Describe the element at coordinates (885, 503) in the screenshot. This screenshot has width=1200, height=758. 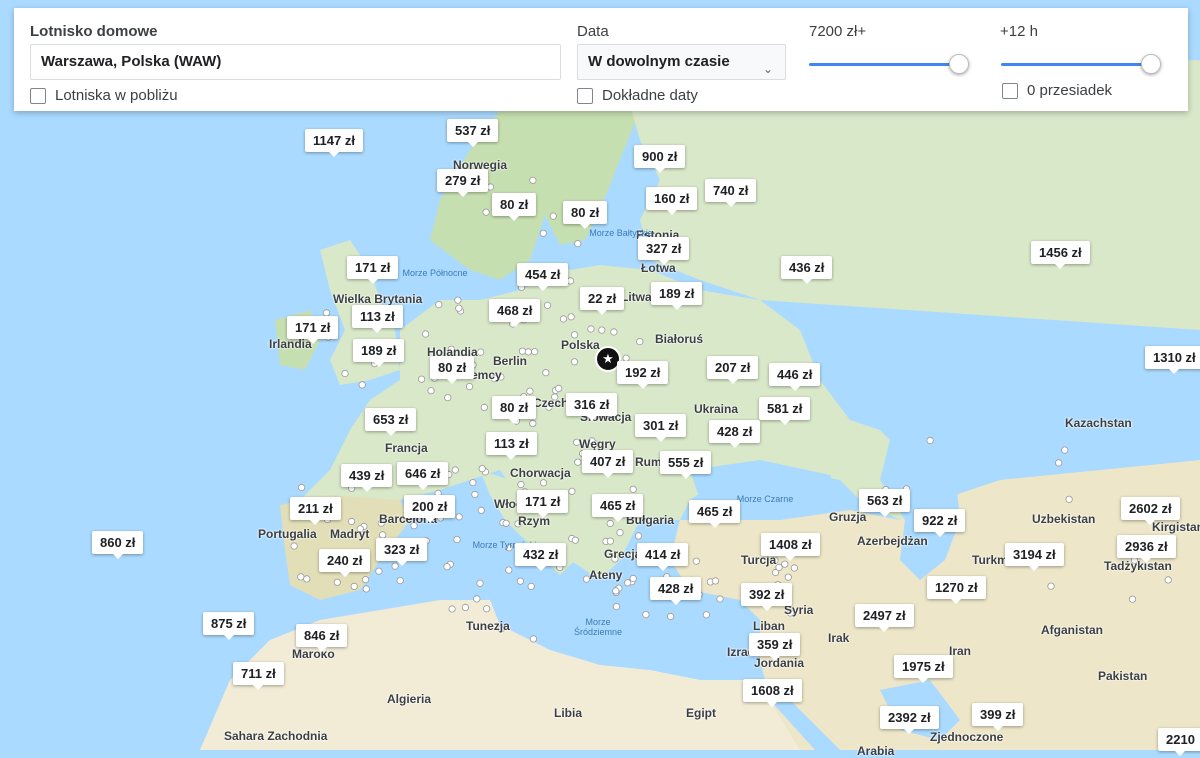
I see `price-marker: 563 zł` at that location.